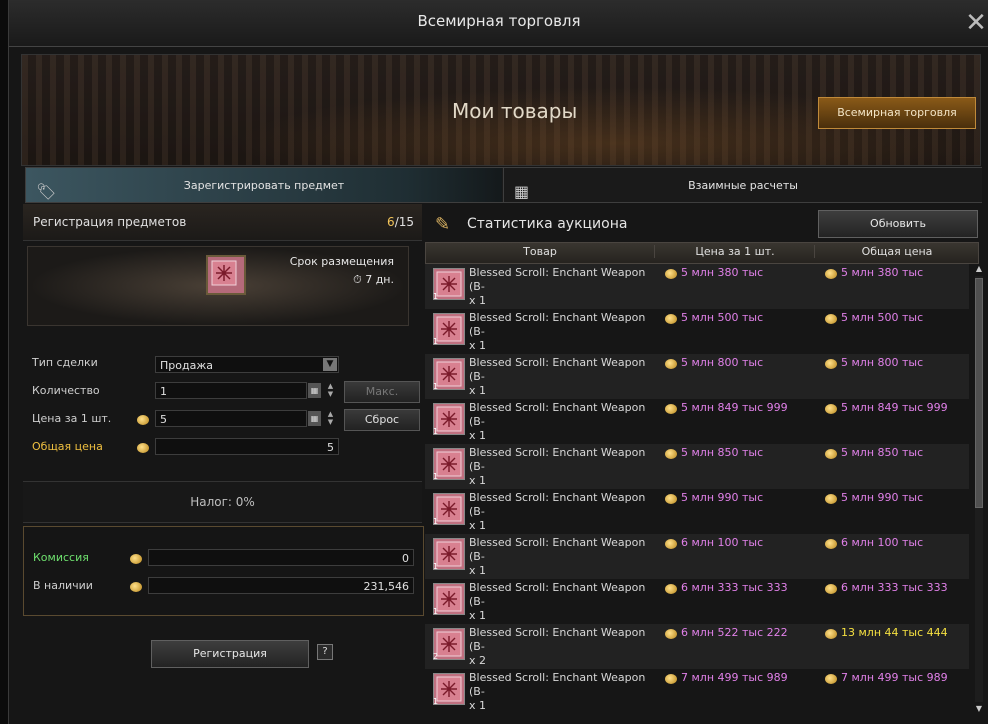  I want to click on column-header-total-price: Общая цена, so click(896, 251).